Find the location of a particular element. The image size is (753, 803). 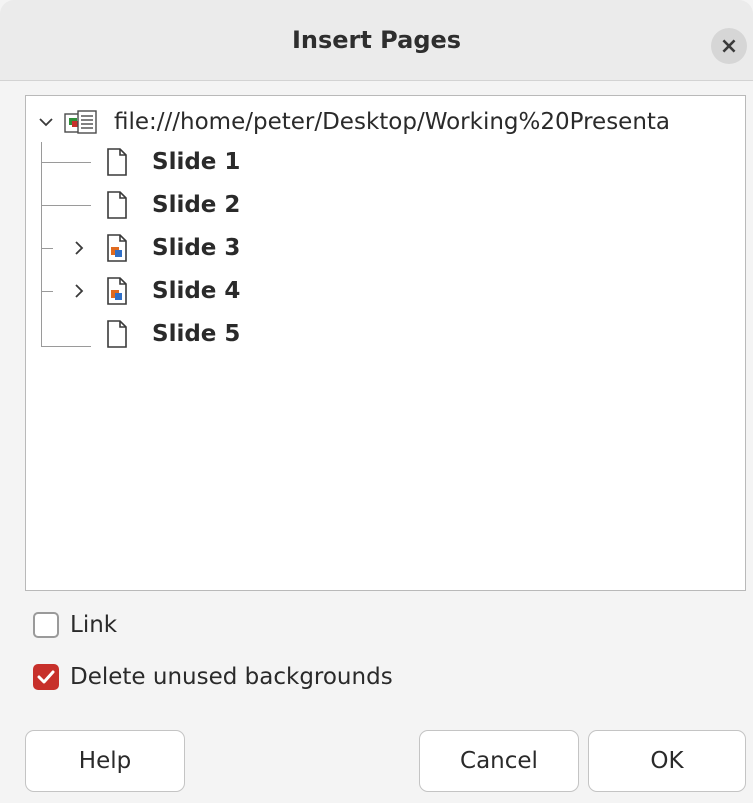

slide-label: Slide 2 is located at coordinates (196, 205).